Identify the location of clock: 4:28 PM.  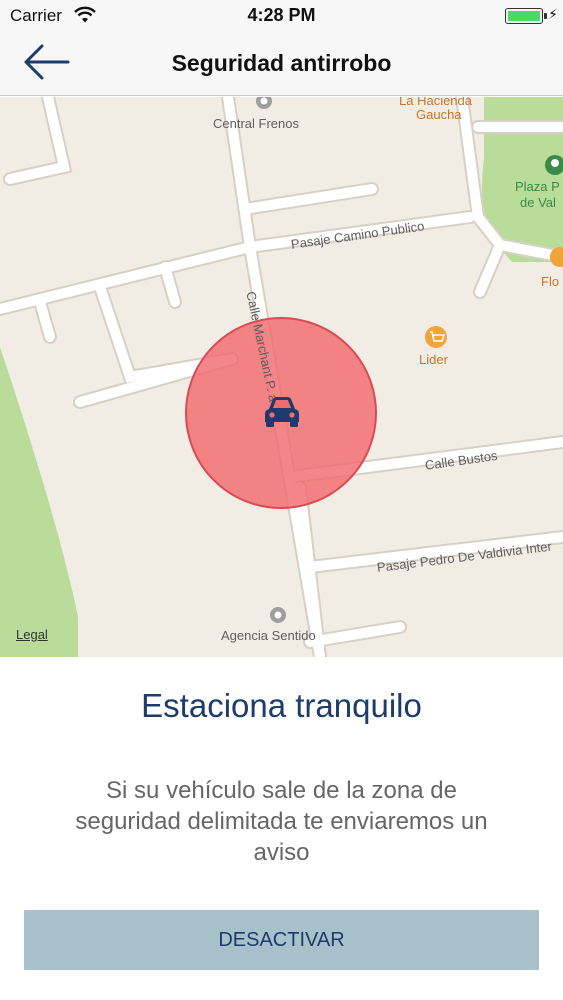
(281, 15).